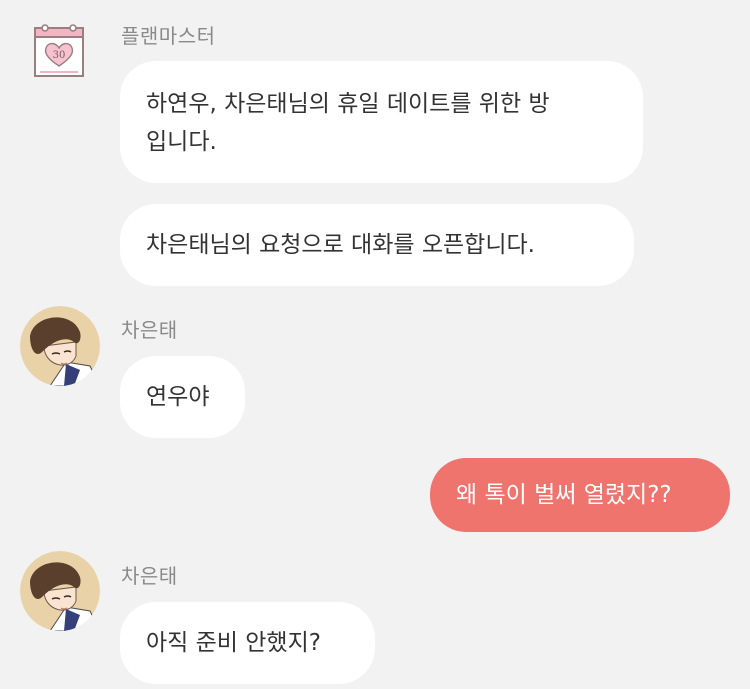 This screenshot has height=689, width=750. I want to click on message-text: 아직 준비 안했지?, so click(233, 643).